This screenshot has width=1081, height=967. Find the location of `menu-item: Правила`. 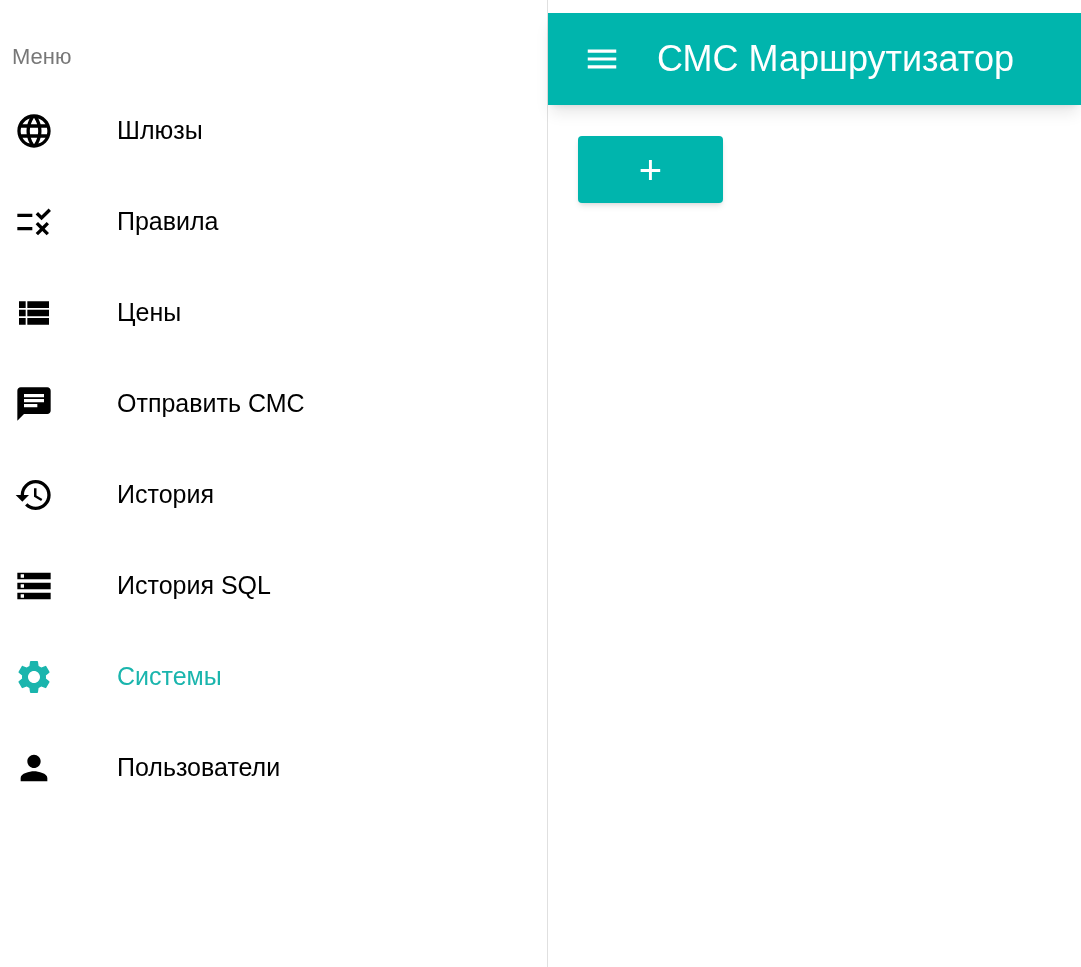

menu-item: Правила is located at coordinates (273, 221).